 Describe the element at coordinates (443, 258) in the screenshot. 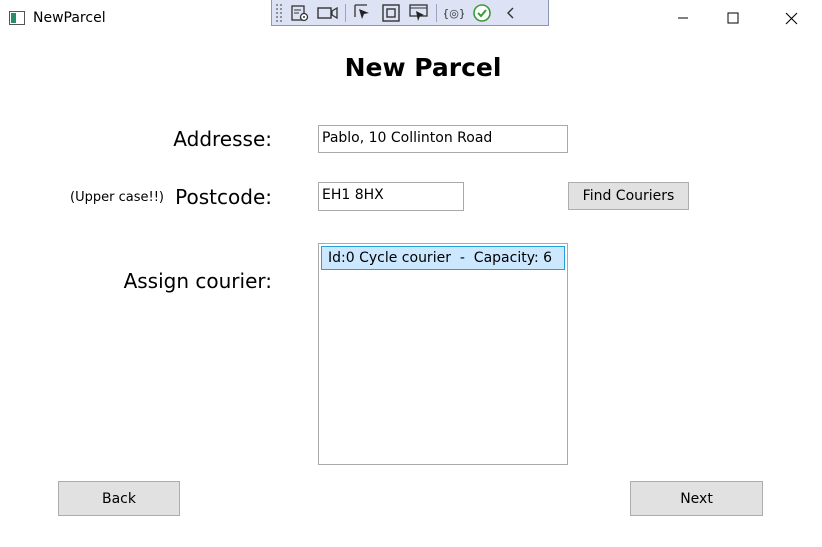

I see `list-item: Id:0 Cycle courier - Capacity: 6` at that location.